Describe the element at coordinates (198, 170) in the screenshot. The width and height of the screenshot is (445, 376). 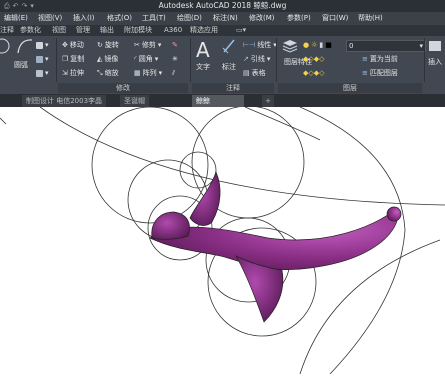
I see `construction-circle` at that location.